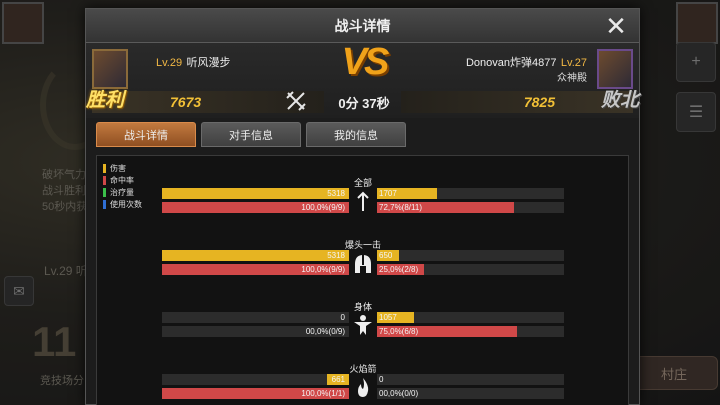  I want to click on right-damage-bar: 1707, so click(470, 193).